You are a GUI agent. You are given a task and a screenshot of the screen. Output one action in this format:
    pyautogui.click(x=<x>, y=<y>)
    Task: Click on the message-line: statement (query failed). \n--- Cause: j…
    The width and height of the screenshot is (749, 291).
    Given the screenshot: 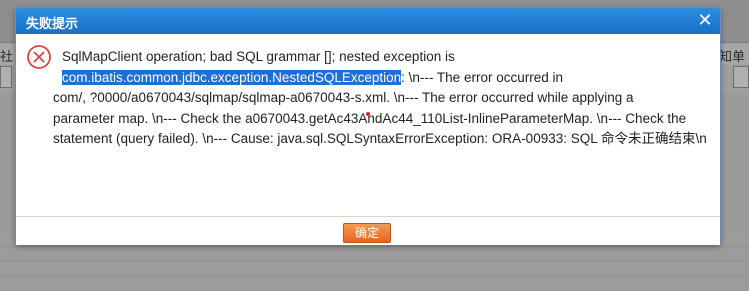 What is the action you would take?
    pyautogui.click(x=380, y=139)
    